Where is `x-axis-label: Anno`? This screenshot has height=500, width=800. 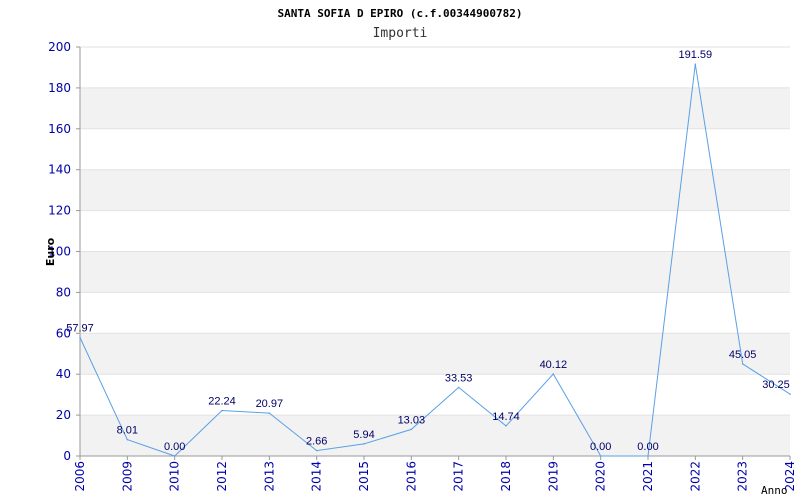
x-axis-label: Anno is located at coordinates (774, 490).